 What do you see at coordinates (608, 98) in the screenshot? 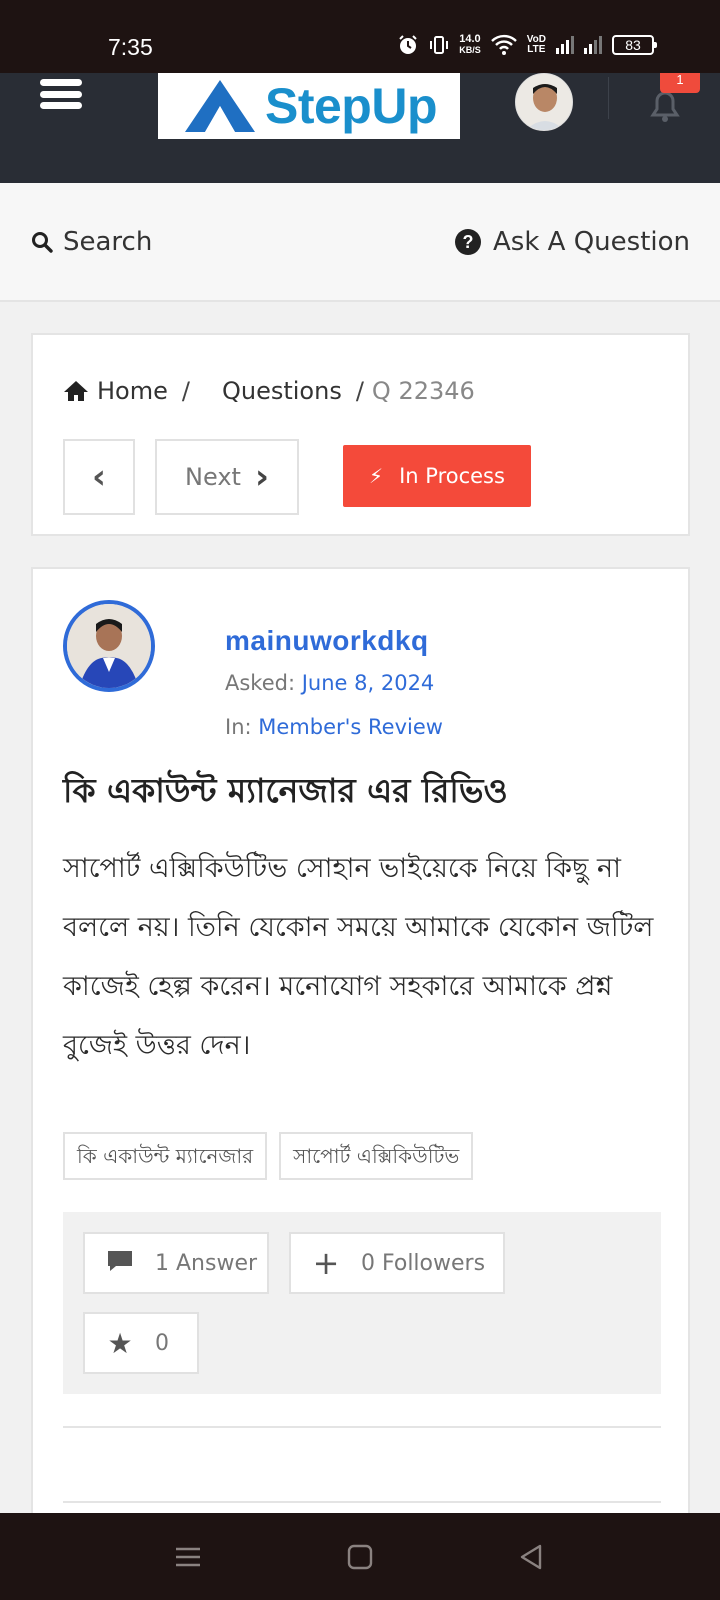
I see `header-divider` at bounding box center [608, 98].